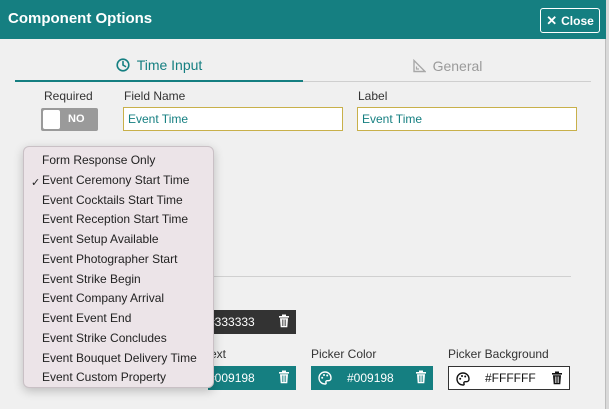 The image size is (609, 409). I want to click on dialog-title: Component Options, so click(80, 18).